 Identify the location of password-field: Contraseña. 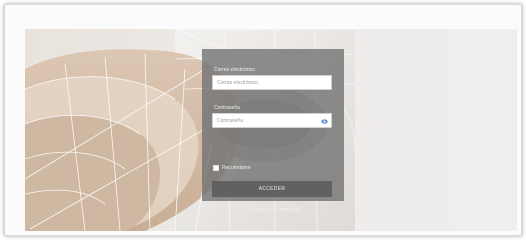
(272, 120).